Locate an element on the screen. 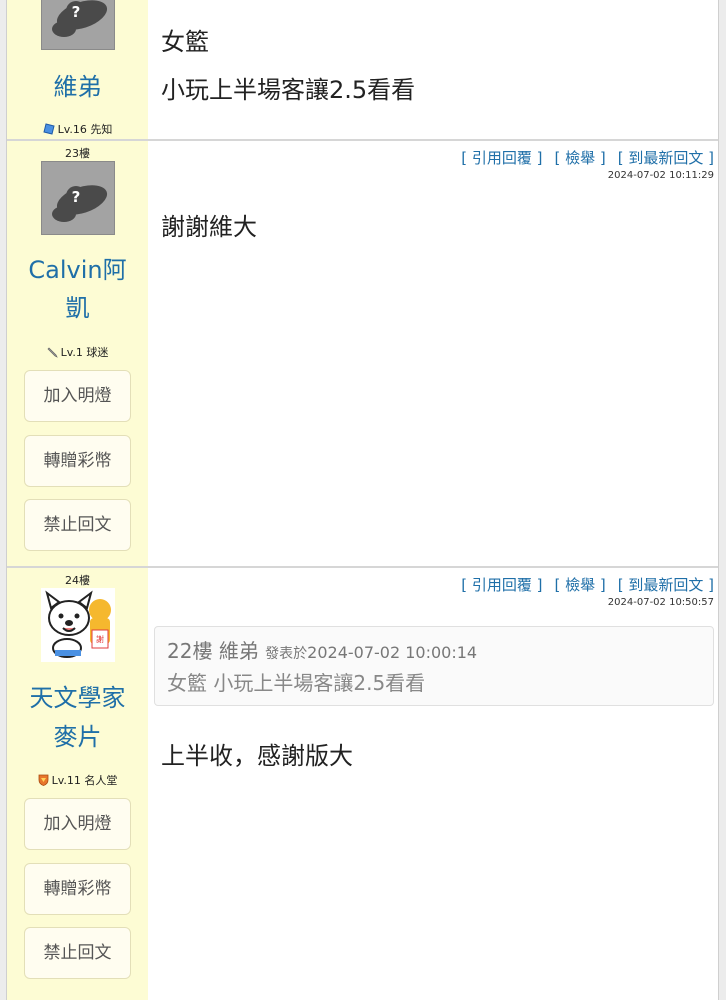 This screenshot has width=726, height=1000. username-line2: 麥片 is located at coordinates (77, 737).